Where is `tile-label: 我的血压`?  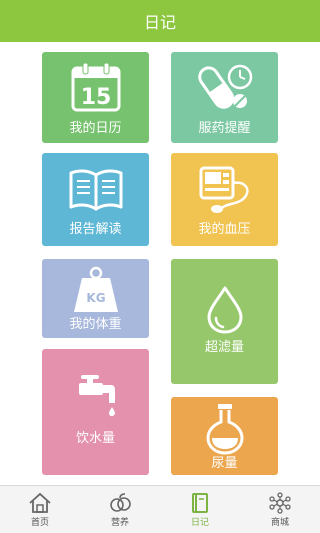 tile-label: 我的血压 is located at coordinates (224, 229).